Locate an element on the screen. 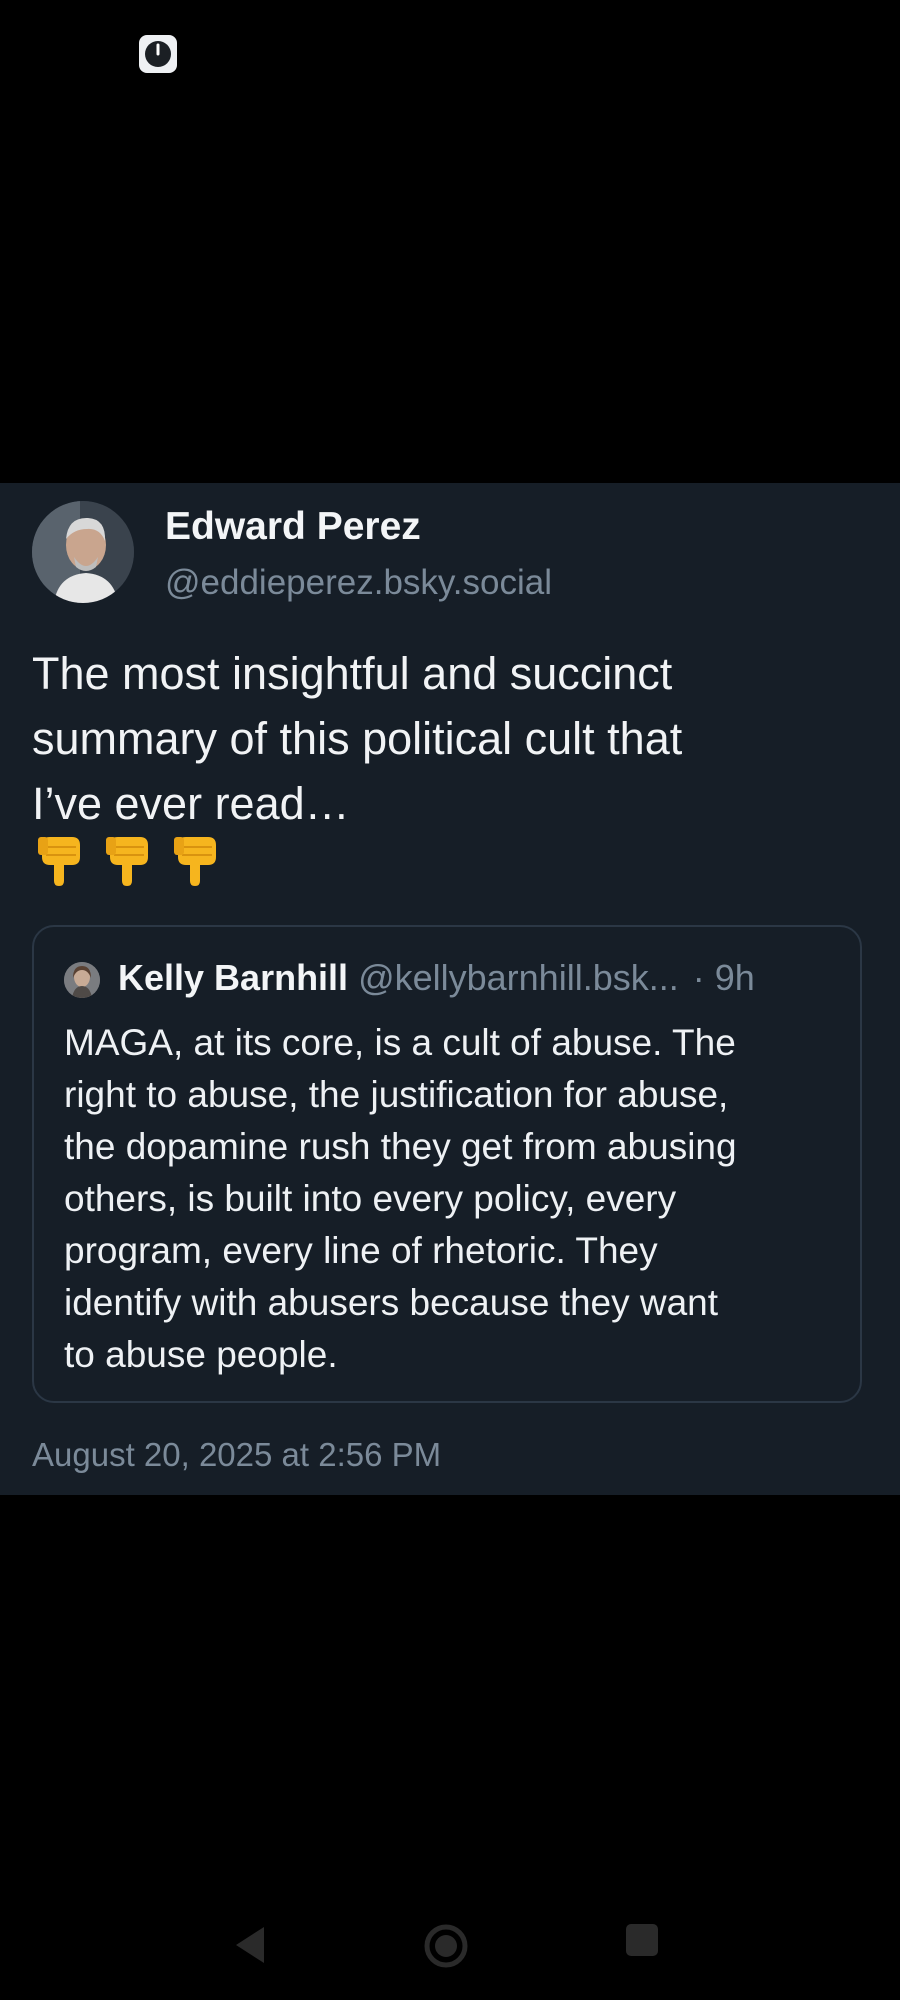 This screenshot has width=900, height=2000. quote-author-avatar is located at coordinates (82, 980).